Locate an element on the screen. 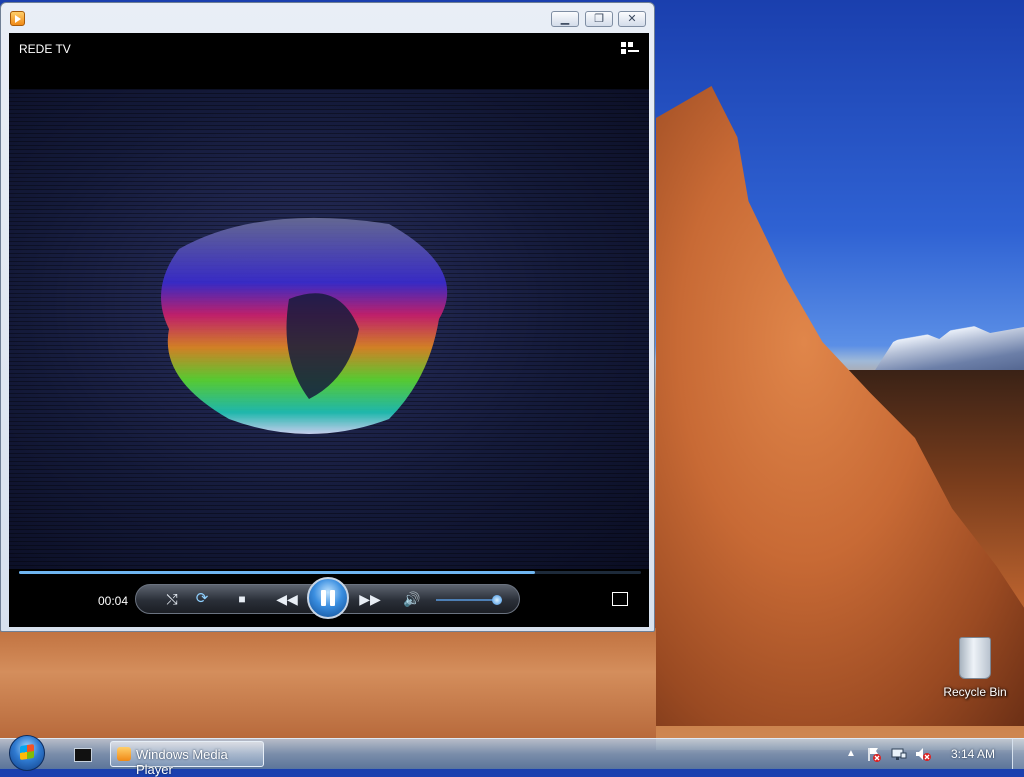  elapsed-time: 00:04 is located at coordinates (113, 601).